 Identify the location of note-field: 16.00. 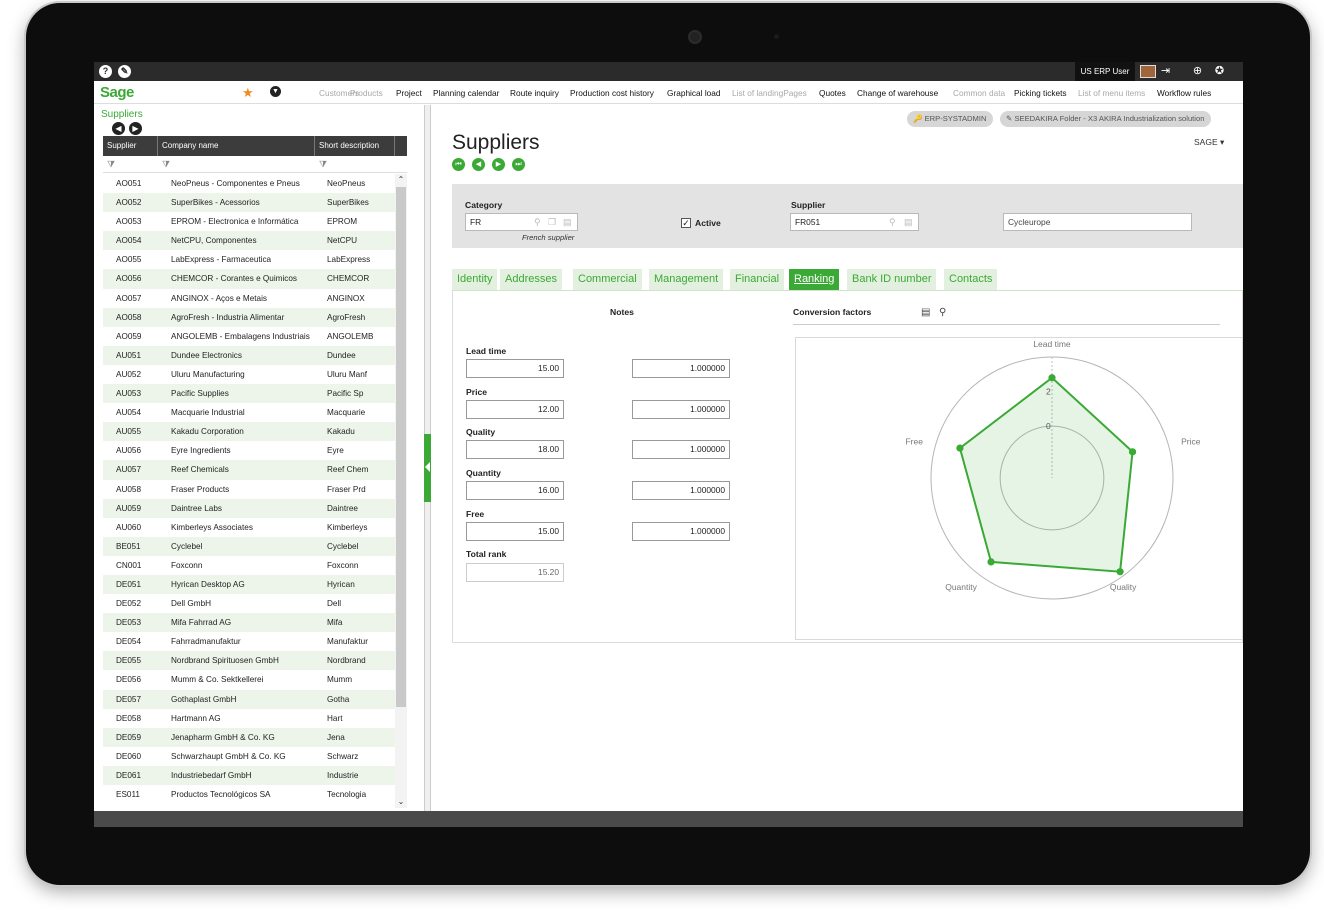
(515, 491).